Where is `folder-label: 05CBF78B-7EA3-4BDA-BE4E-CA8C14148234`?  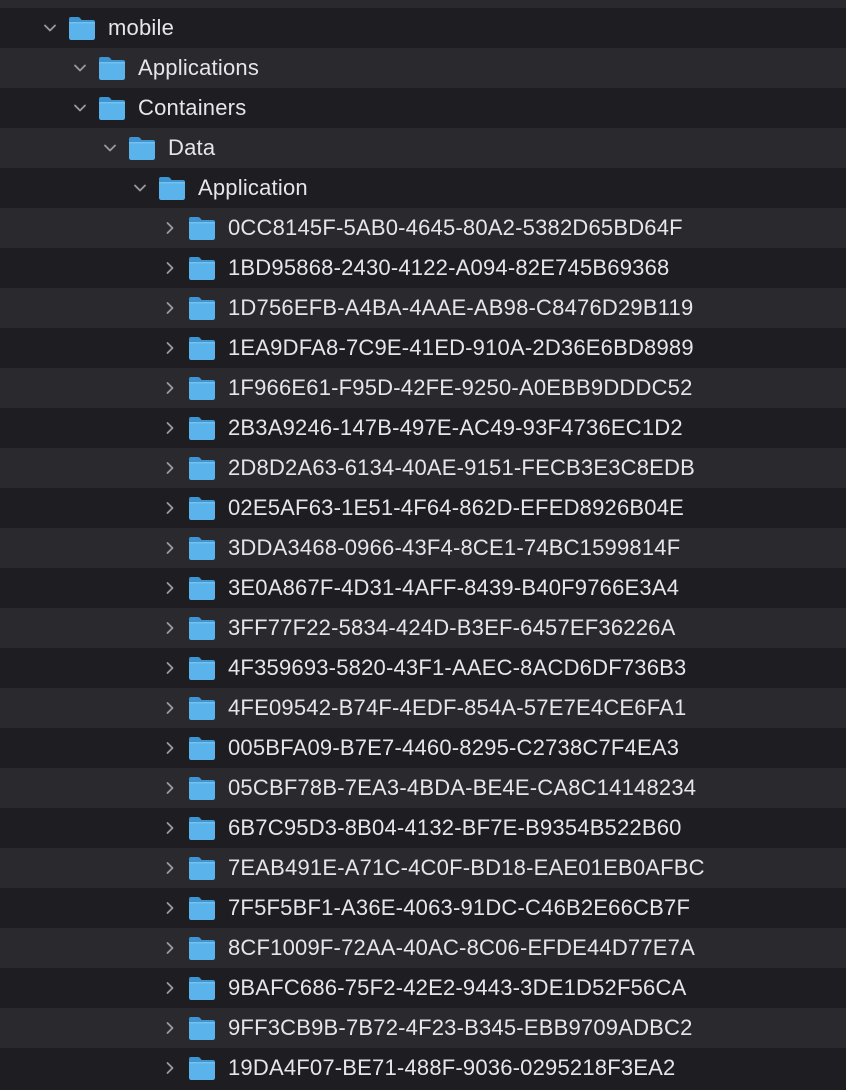 folder-label: 05CBF78B-7EA3-4BDA-BE4E-CA8C14148234 is located at coordinates (462, 787).